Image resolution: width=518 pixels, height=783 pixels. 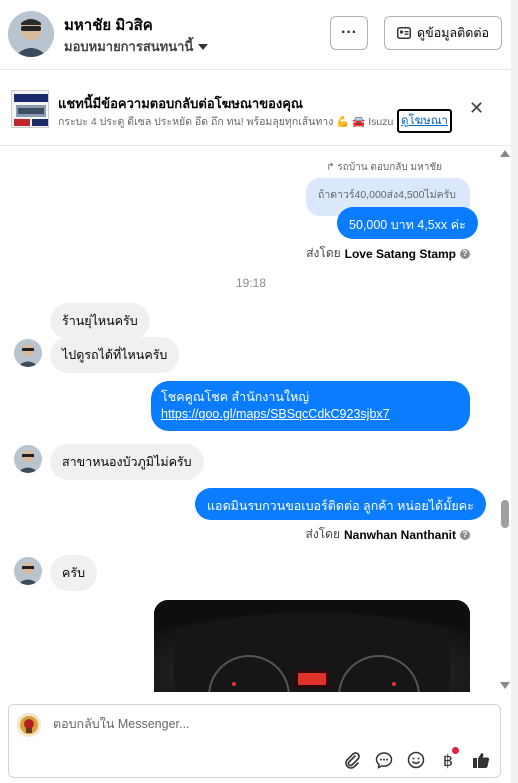 I want to click on saved-replies-icon, so click(x=384, y=760).